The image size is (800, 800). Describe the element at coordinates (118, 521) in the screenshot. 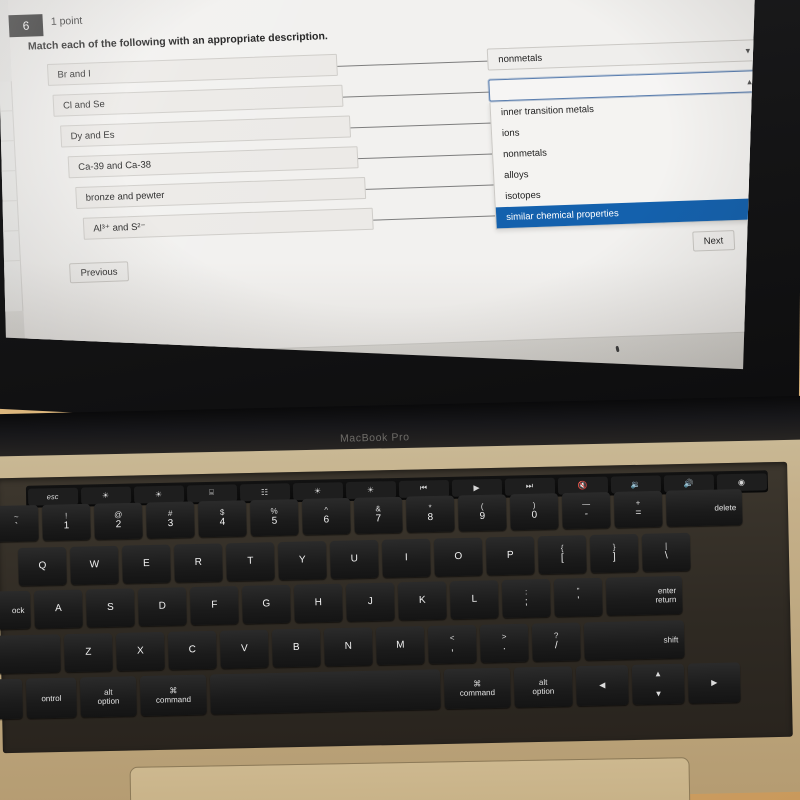

I see `key-2: @ 2` at that location.